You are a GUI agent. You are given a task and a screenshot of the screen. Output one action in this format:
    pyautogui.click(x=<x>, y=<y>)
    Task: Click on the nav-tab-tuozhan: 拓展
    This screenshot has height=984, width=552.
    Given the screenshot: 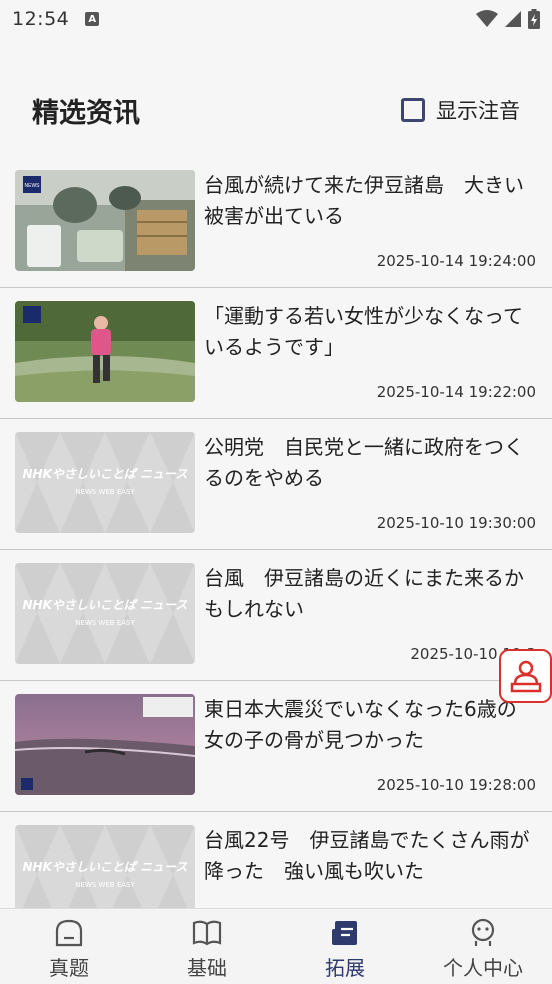 What is the action you would take?
    pyautogui.click(x=345, y=946)
    